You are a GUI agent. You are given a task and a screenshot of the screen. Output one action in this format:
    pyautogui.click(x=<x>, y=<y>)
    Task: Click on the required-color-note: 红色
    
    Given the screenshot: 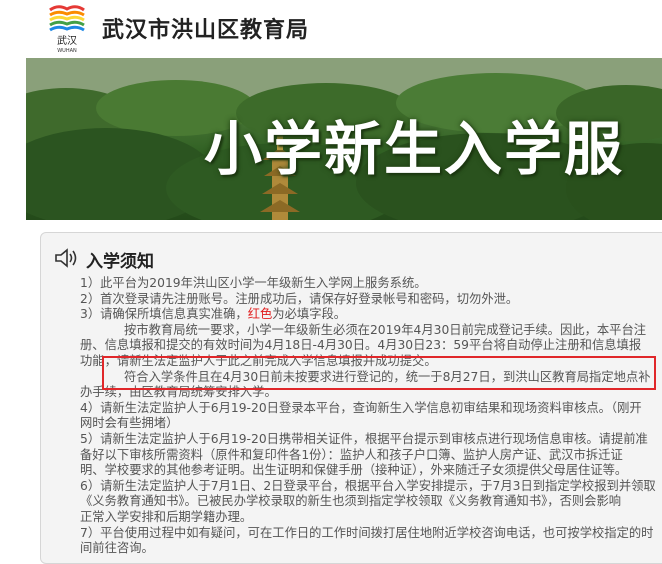 What is the action you would take?
    pyautogui.click(x=260, y=314)
    